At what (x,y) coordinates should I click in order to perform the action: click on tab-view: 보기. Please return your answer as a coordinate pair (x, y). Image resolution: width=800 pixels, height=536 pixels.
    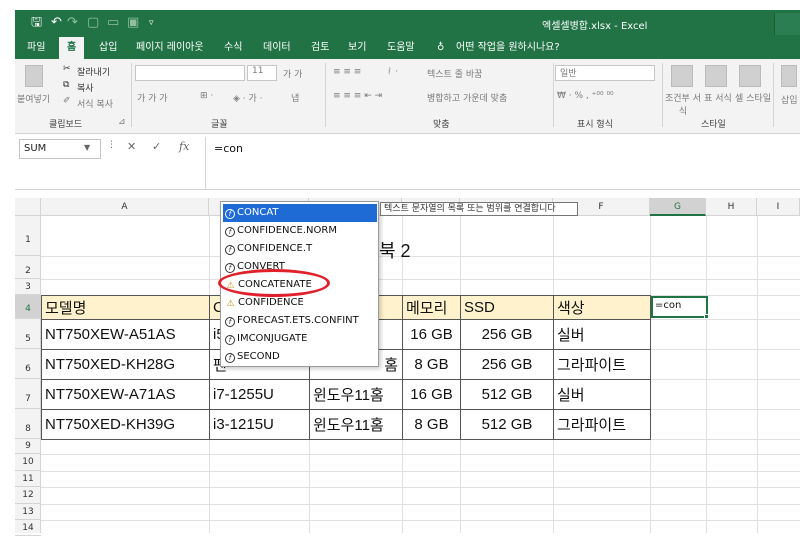
    Looking at the image, I should click on (357, 48).